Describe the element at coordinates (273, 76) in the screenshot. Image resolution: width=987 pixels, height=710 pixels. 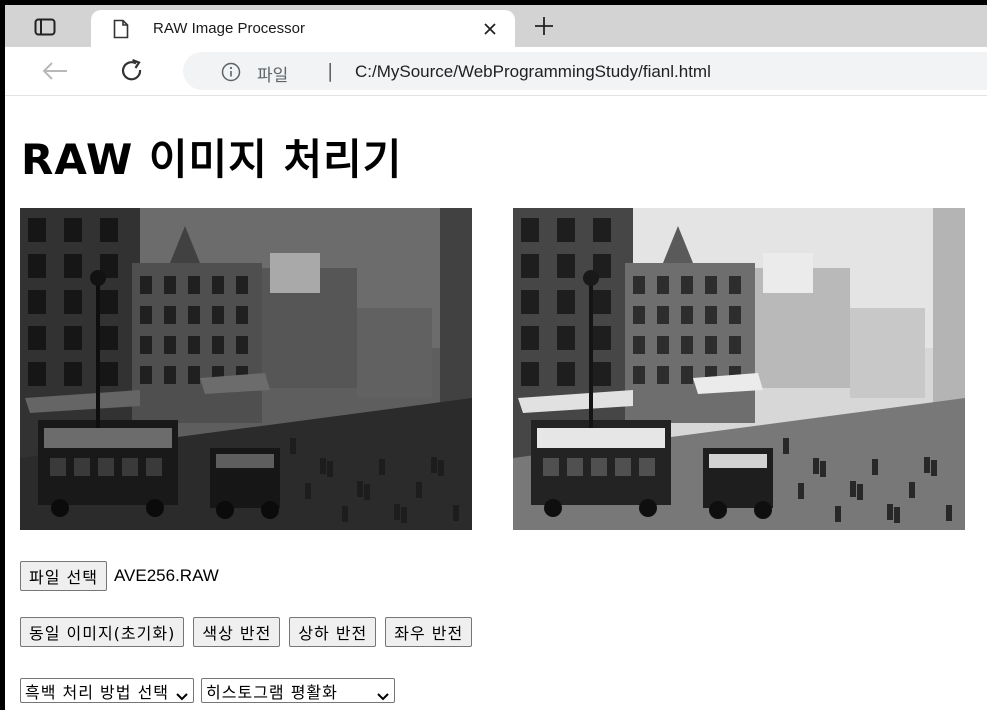
I see `address-scheme-label: 파일` at that location.